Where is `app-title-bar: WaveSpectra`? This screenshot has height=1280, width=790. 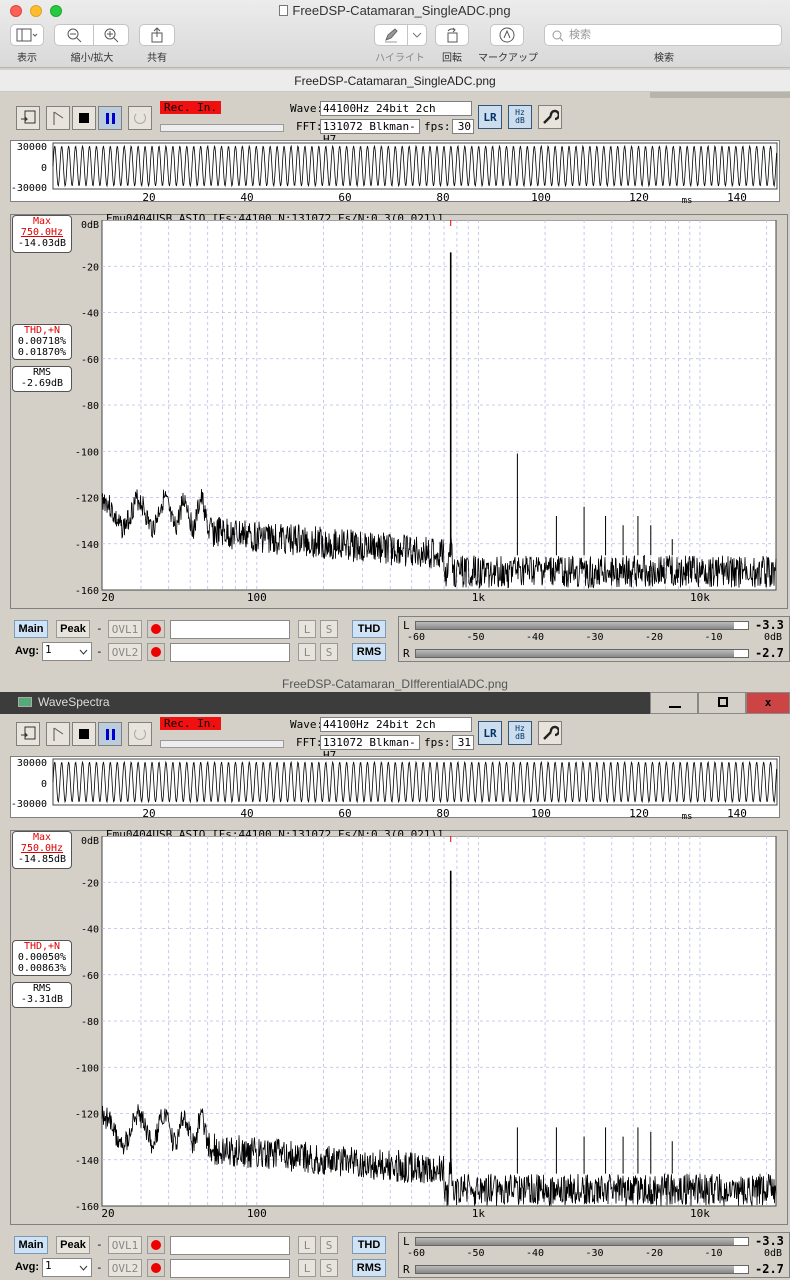 app-title-bar: WaveSpectra is located at coordinates (325, 703).